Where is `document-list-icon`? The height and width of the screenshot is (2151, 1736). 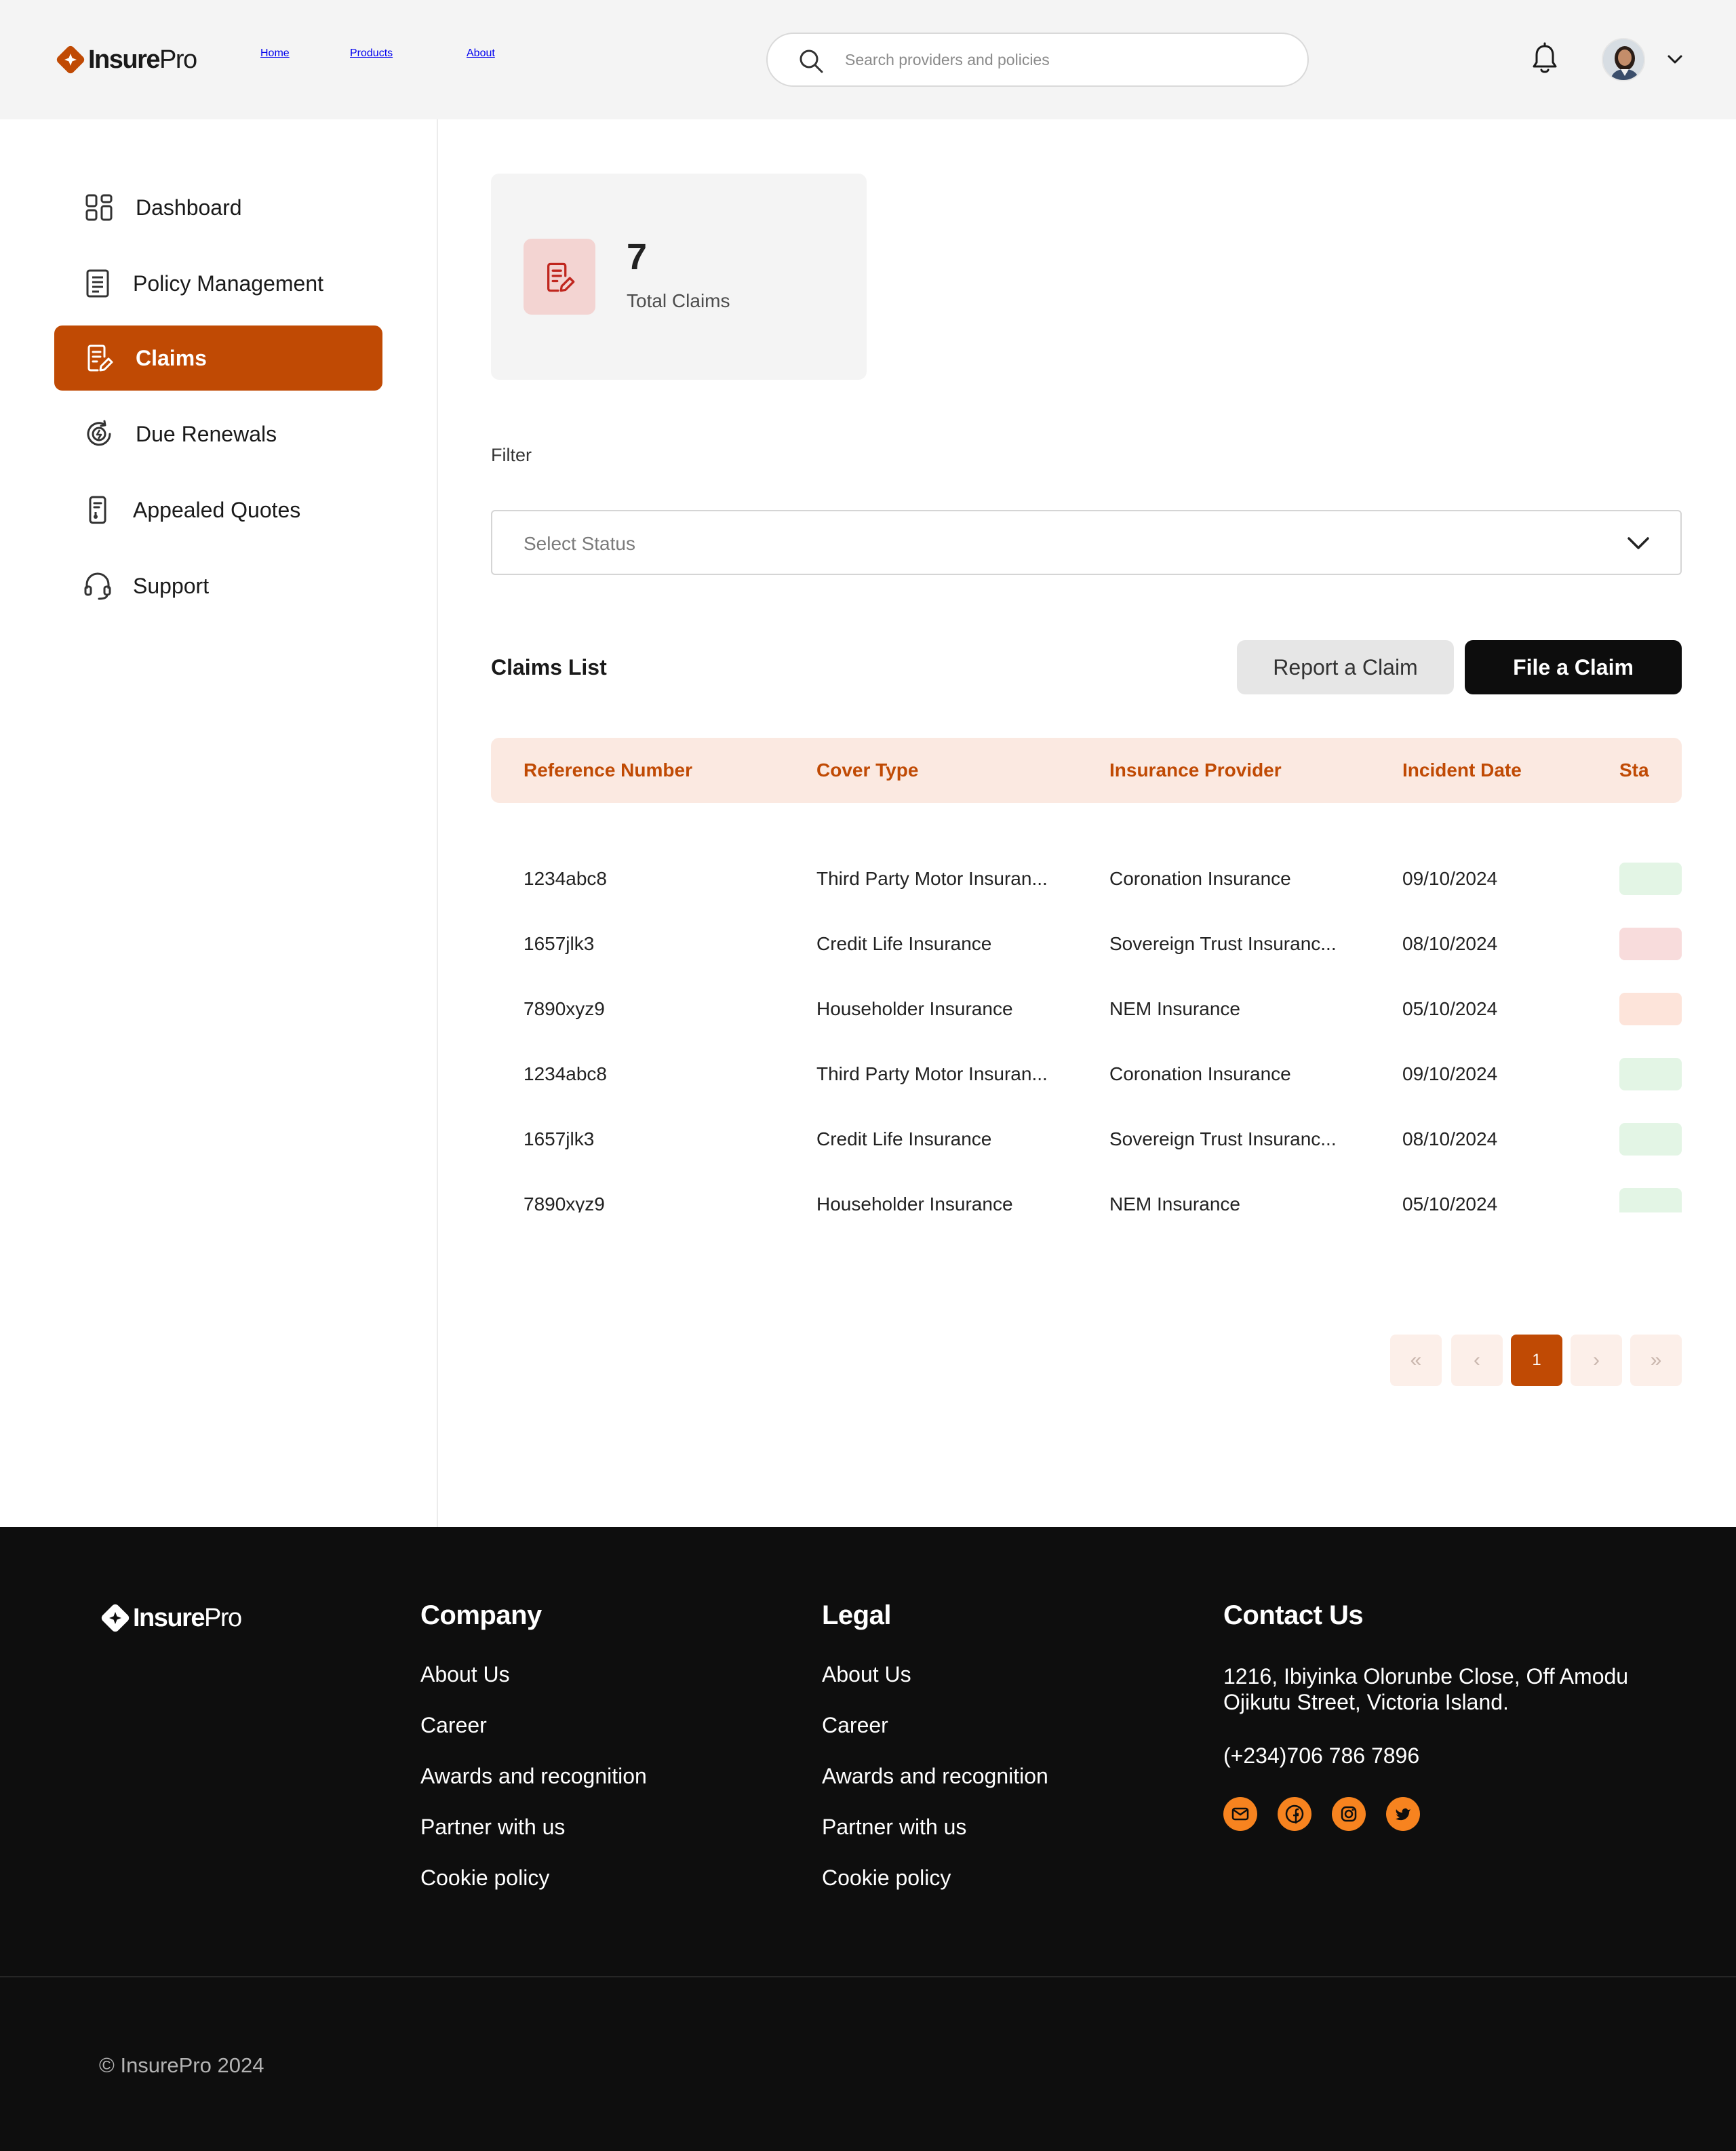 document-list-icon is located at coordinates (97, 283).